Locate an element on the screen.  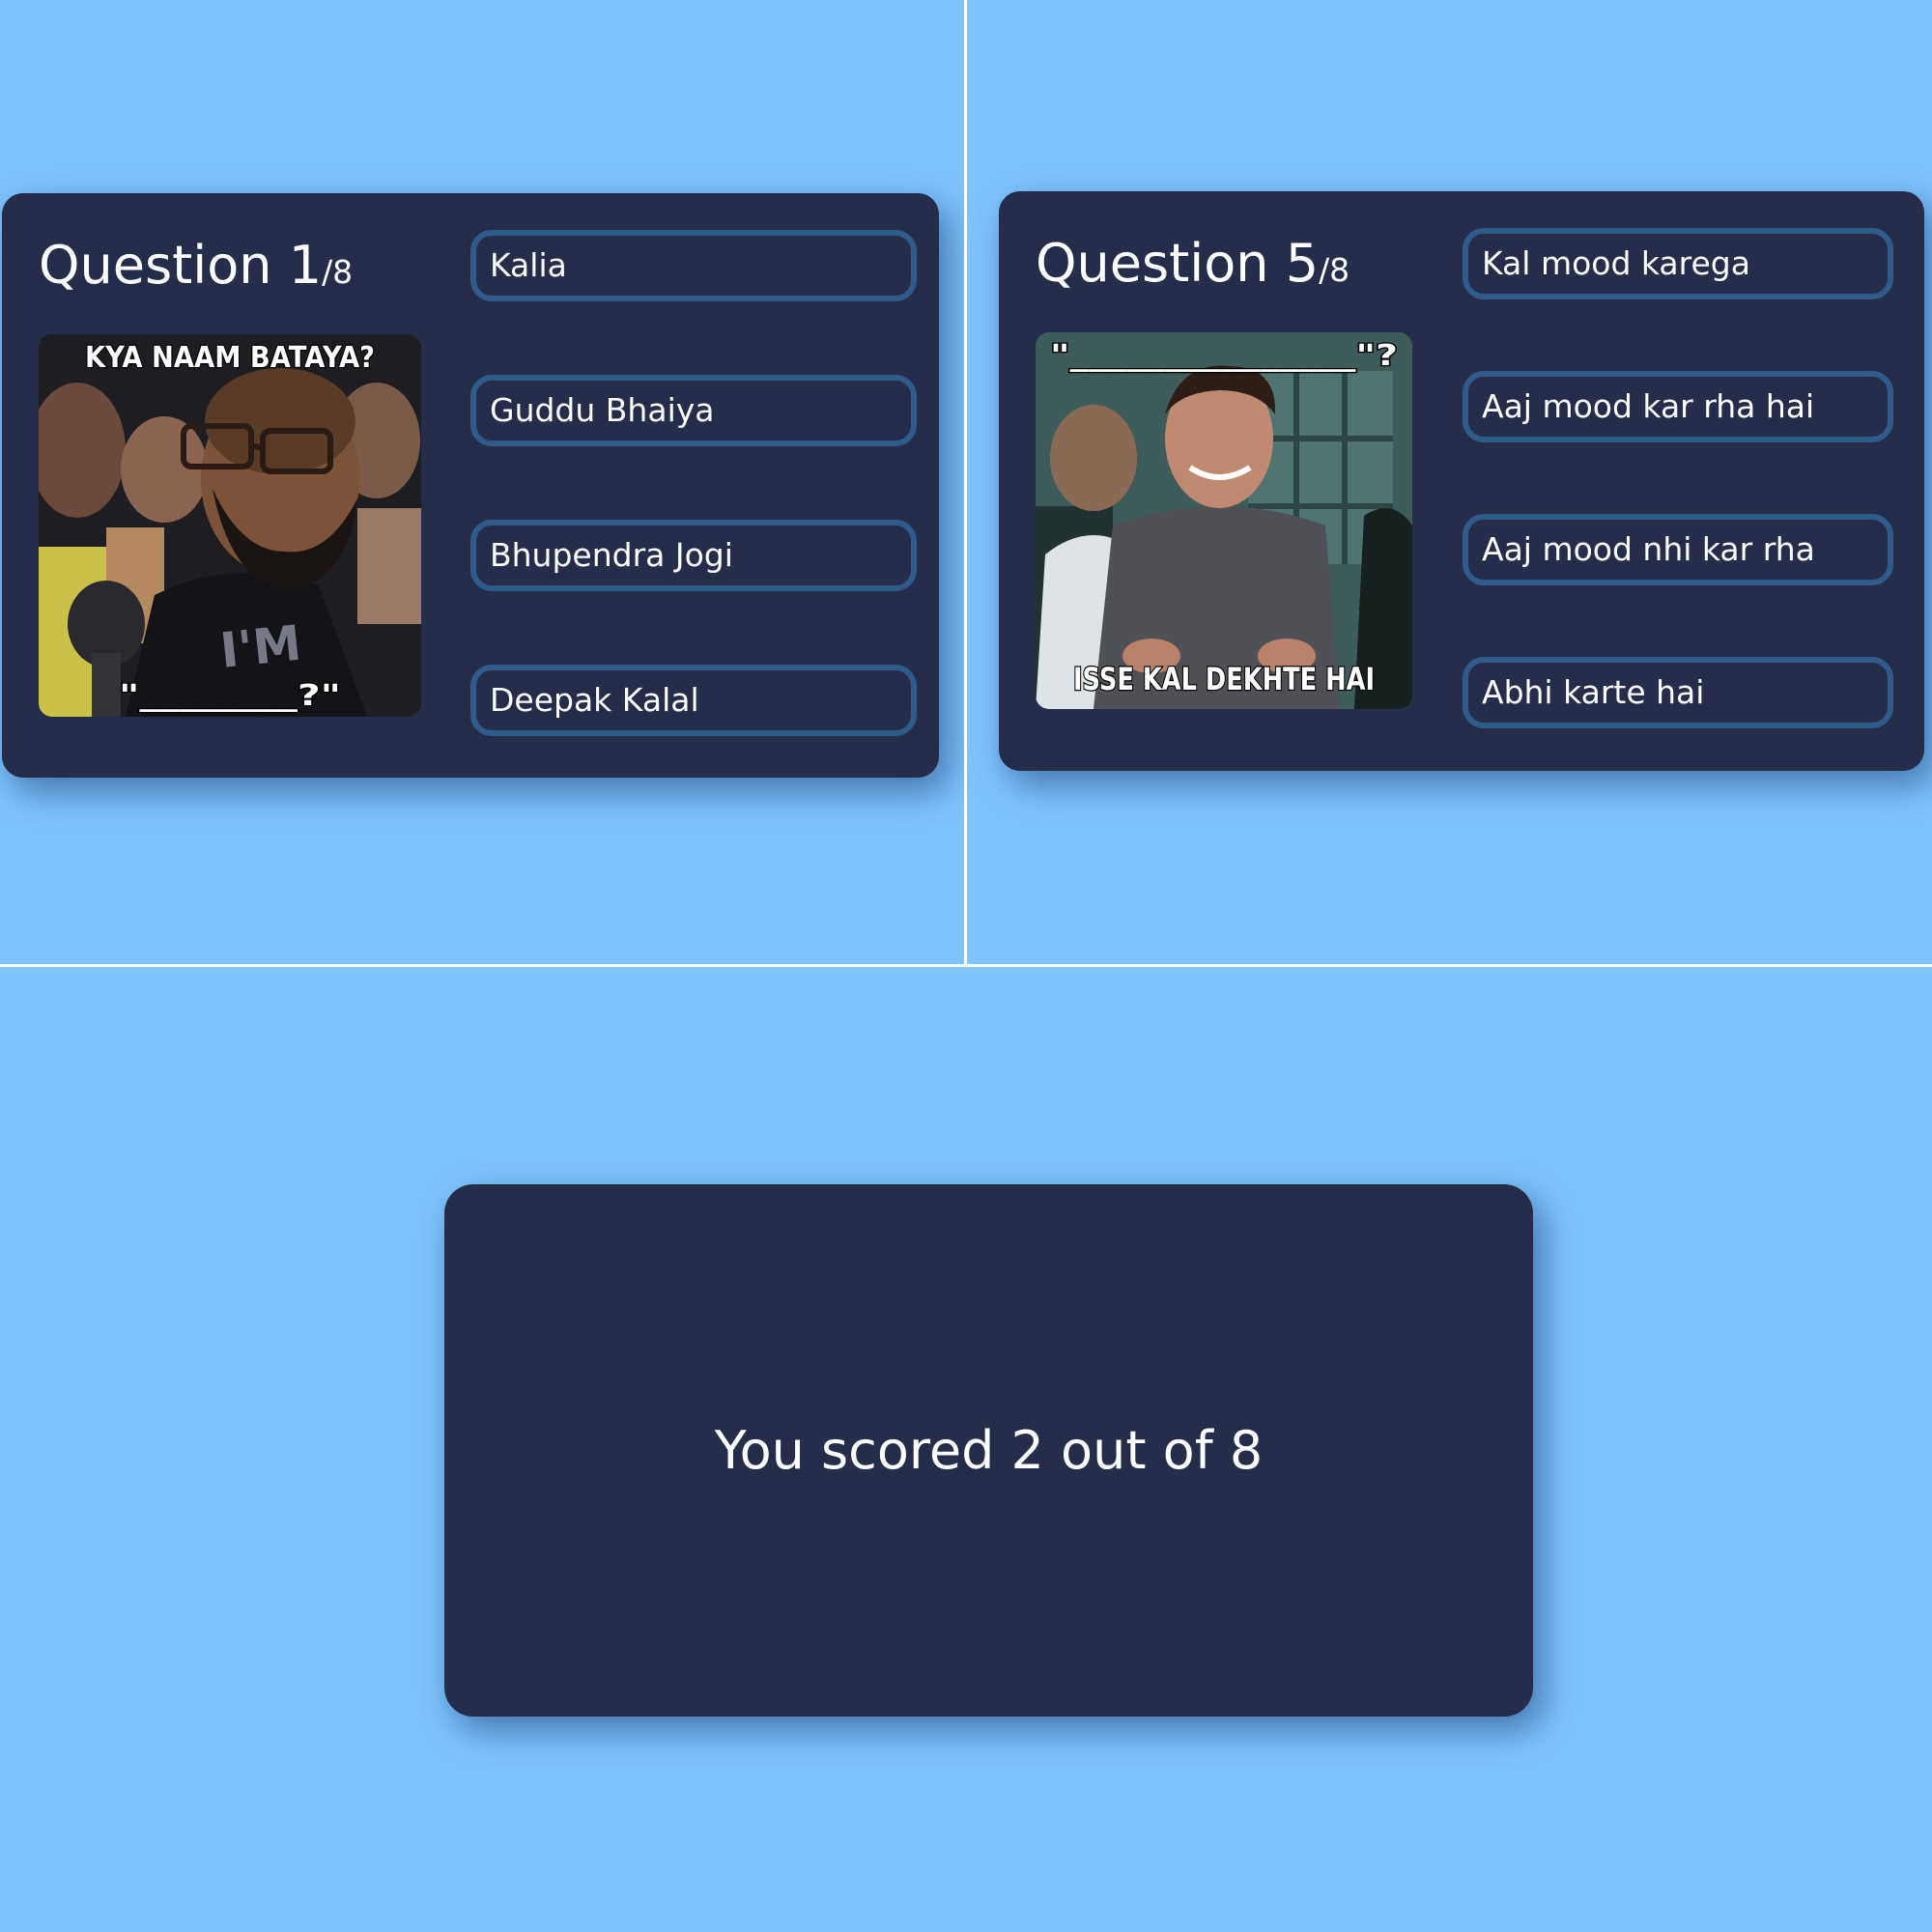
meme-image: I'M KYA NAAM BATAYA? "________?" is located at coordinates (230, 525).